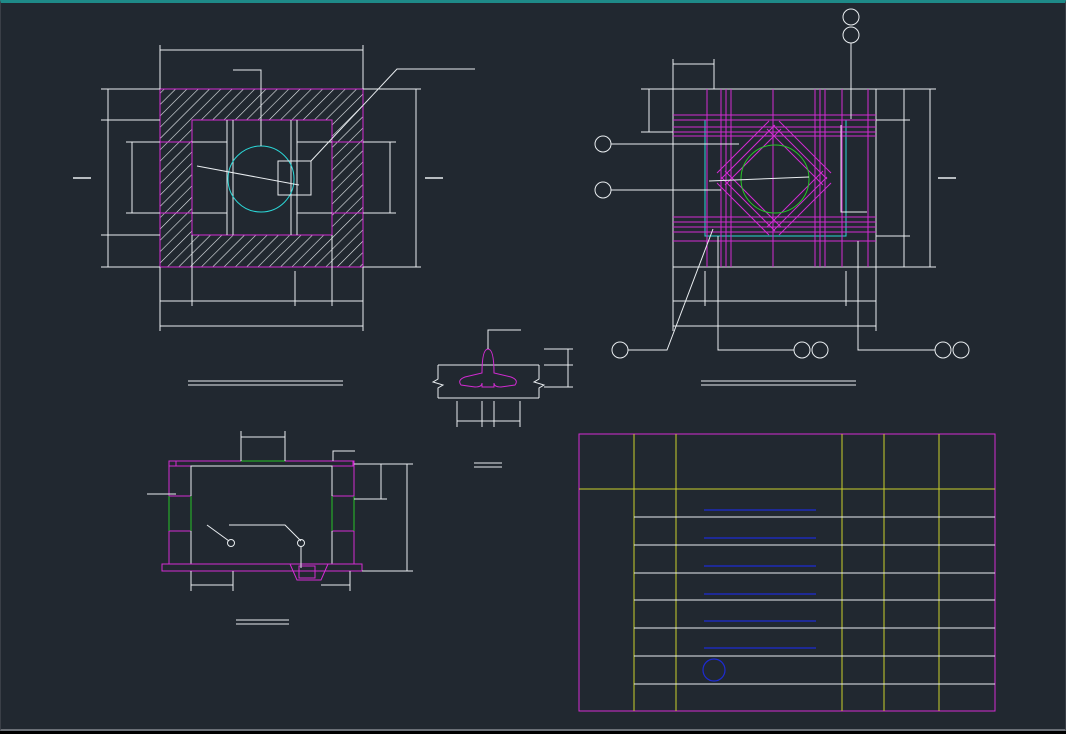 The image size is (1066, 734). What do you see at coordinates (502, 398) in the screenshot?
I see `bar-detail` at bounding box center [502, 398].